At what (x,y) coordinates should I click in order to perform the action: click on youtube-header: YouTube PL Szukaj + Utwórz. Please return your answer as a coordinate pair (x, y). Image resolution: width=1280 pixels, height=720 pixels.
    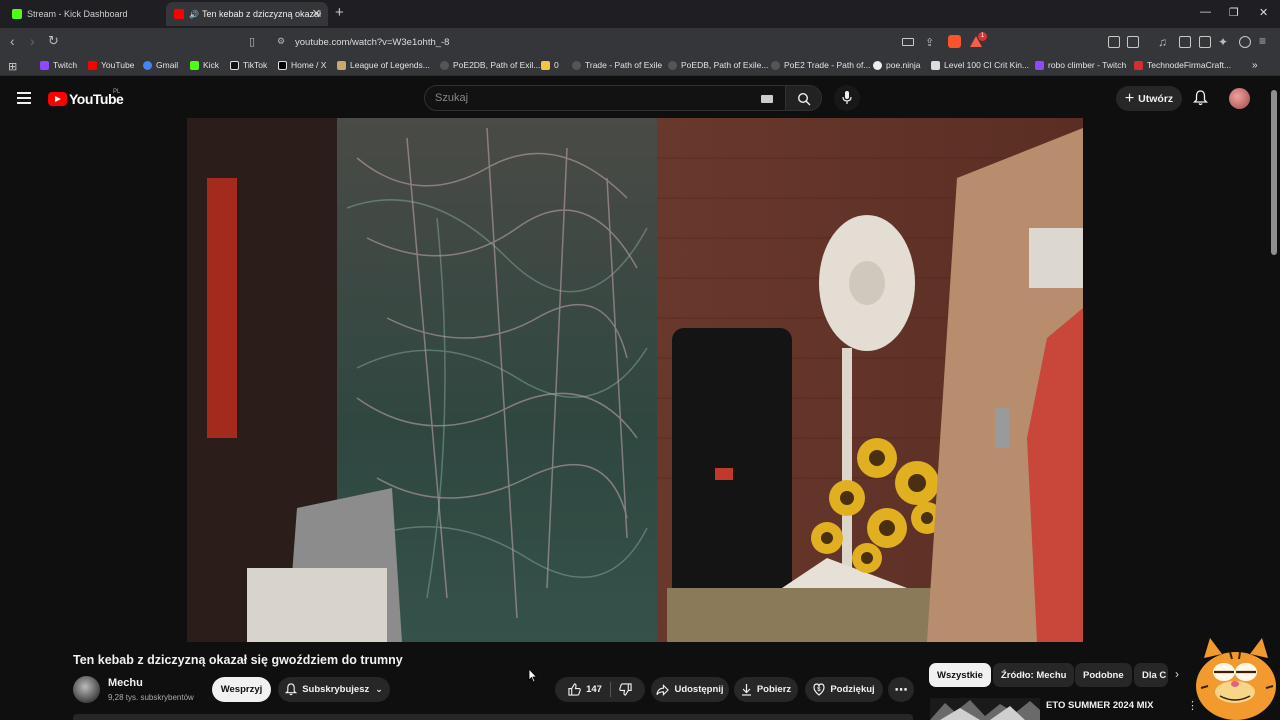
    Looking at the image, I should click on (640, 98).